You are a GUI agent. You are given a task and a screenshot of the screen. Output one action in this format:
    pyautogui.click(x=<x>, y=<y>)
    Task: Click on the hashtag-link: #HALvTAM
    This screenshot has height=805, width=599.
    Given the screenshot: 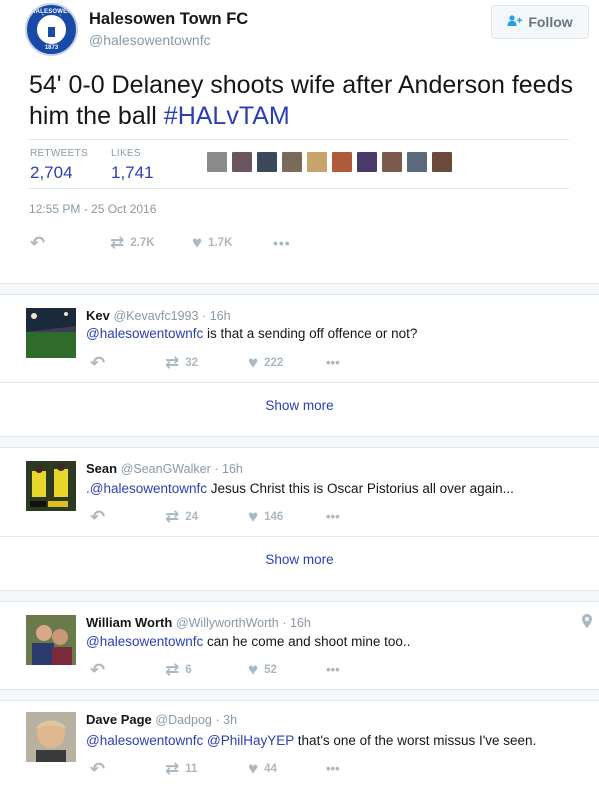 What is the action you would take?
    pyautogui.click(x=227, y=116)
    